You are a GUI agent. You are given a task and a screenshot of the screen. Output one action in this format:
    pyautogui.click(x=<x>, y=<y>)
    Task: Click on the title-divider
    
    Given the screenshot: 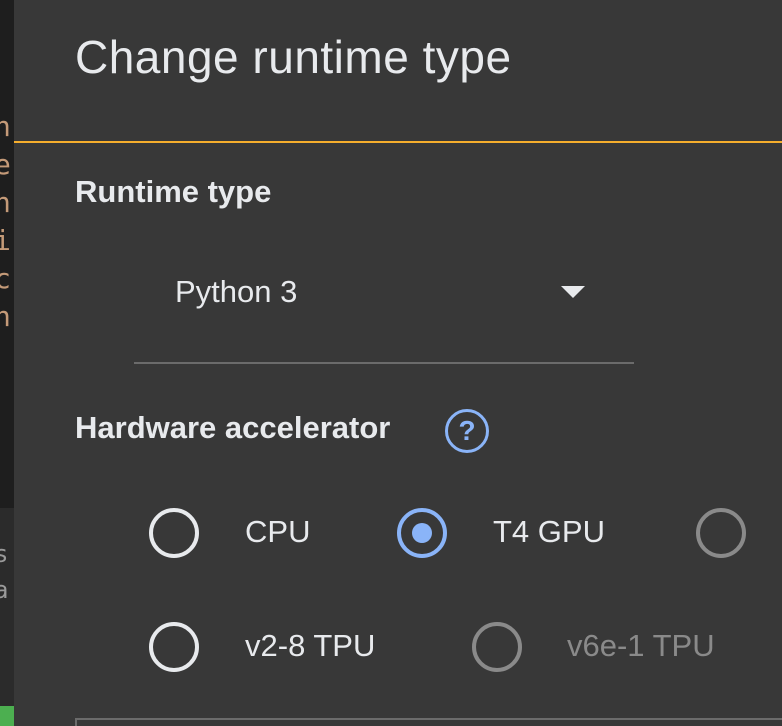 What is the action you would take?
    pyautogui.click(x=398, y=142)
    